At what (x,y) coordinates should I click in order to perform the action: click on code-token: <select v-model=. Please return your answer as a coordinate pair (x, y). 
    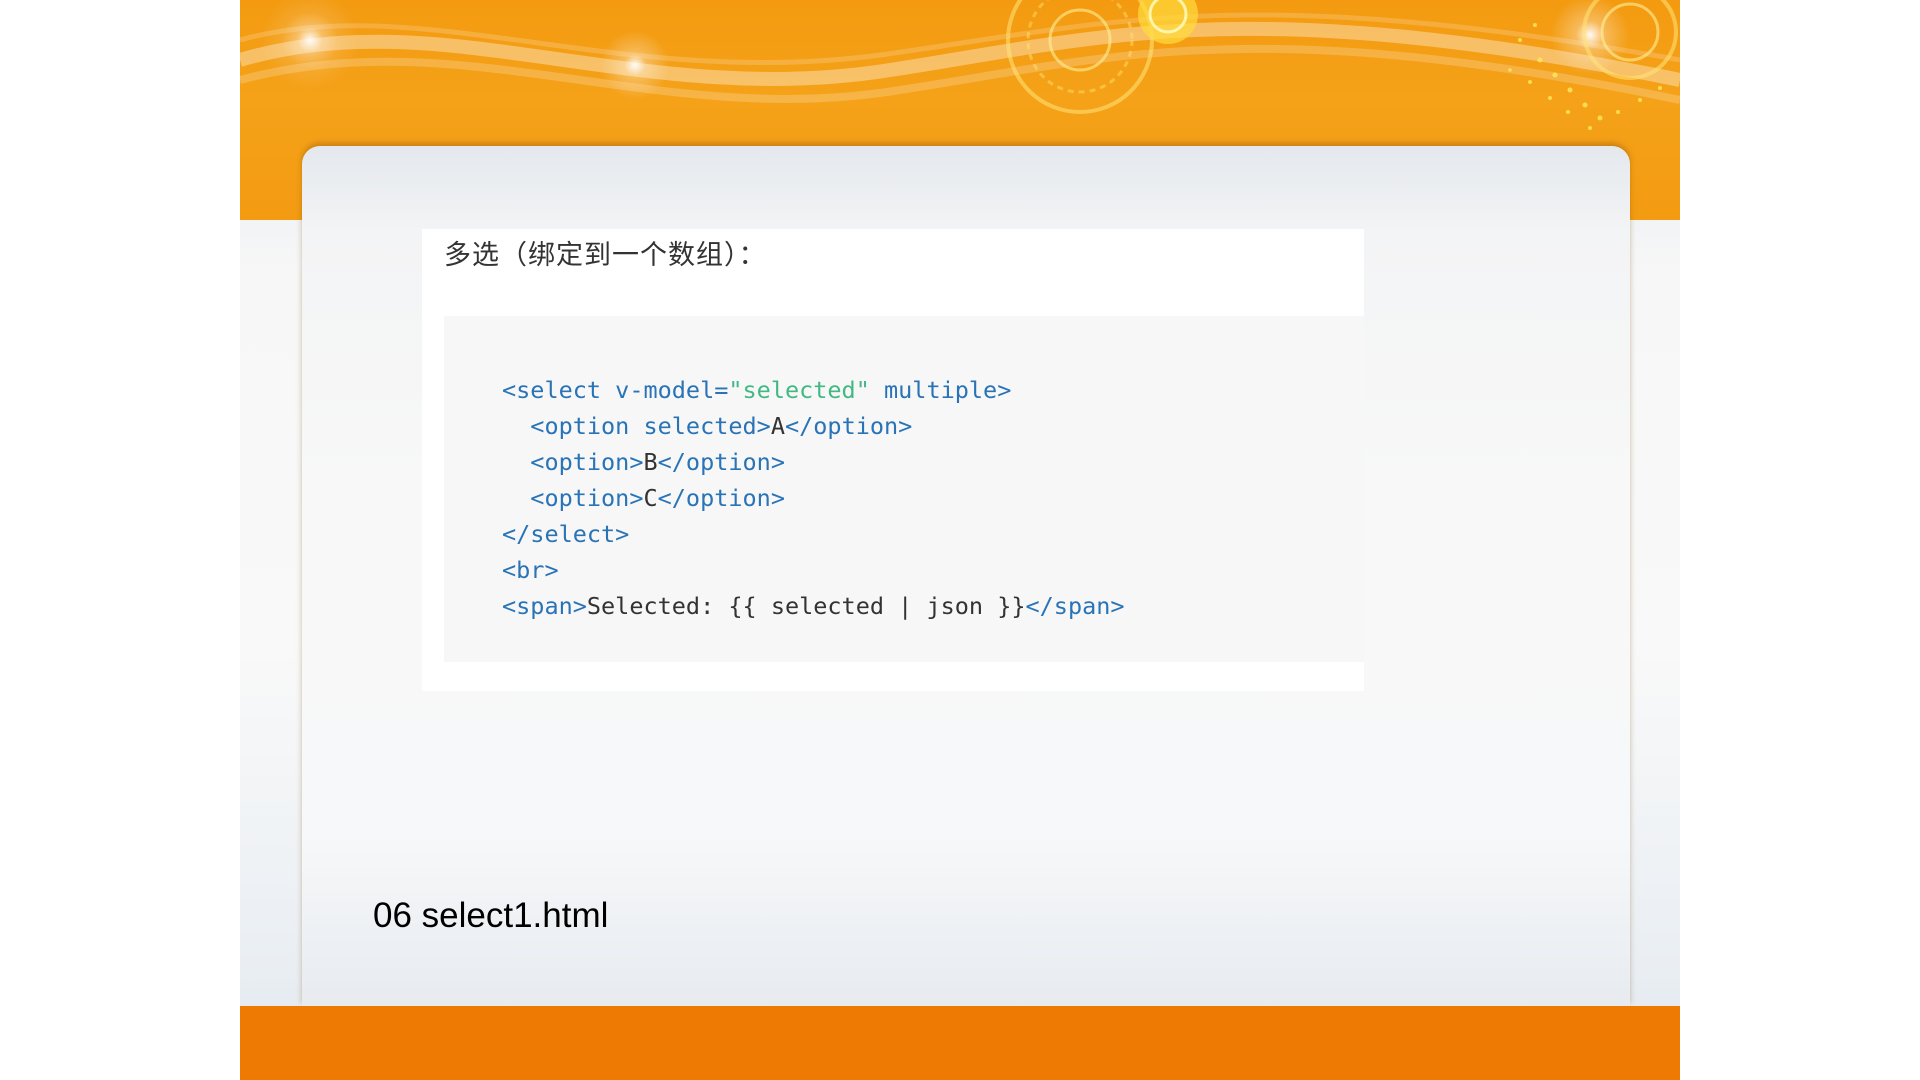
    Looking at the image, I should click on (615, 390).